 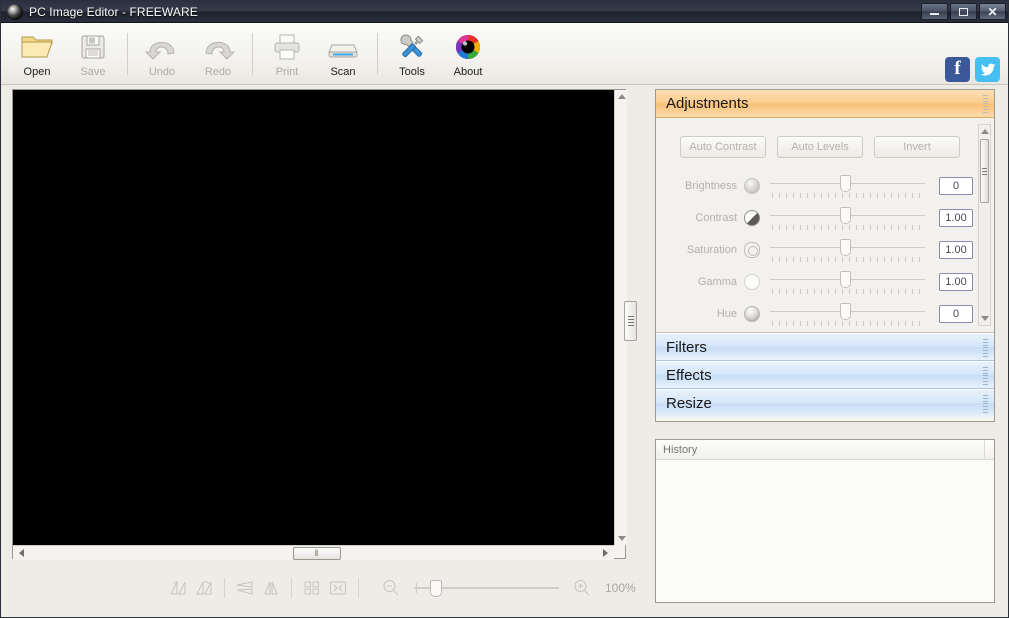 I want to click on slider-row-saturation: Saturation 1.00, so click(x=825, y=250).